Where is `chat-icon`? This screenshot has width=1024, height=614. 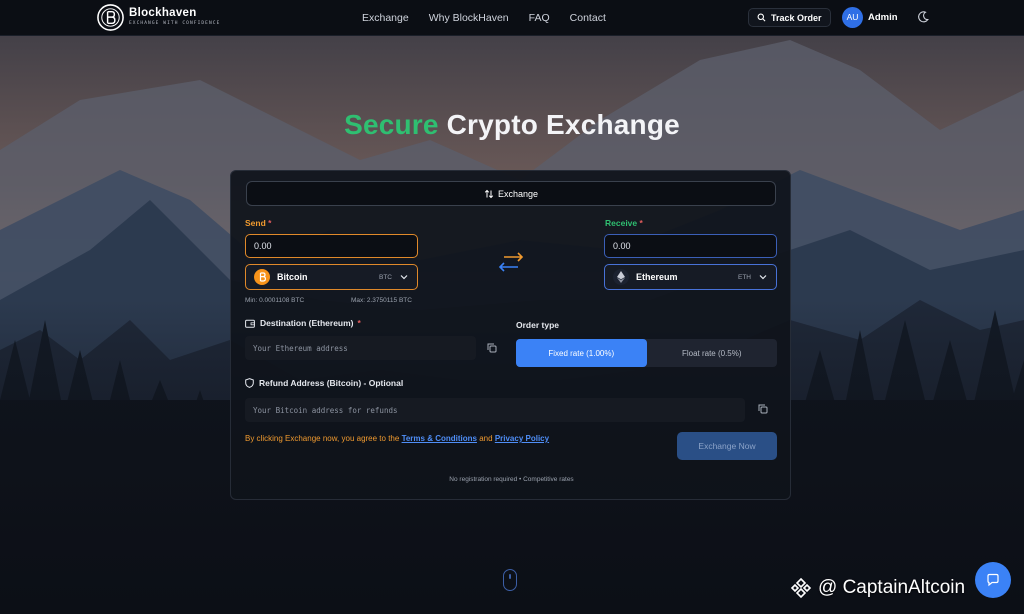
chat-icon is located at coordinates (993, 580).